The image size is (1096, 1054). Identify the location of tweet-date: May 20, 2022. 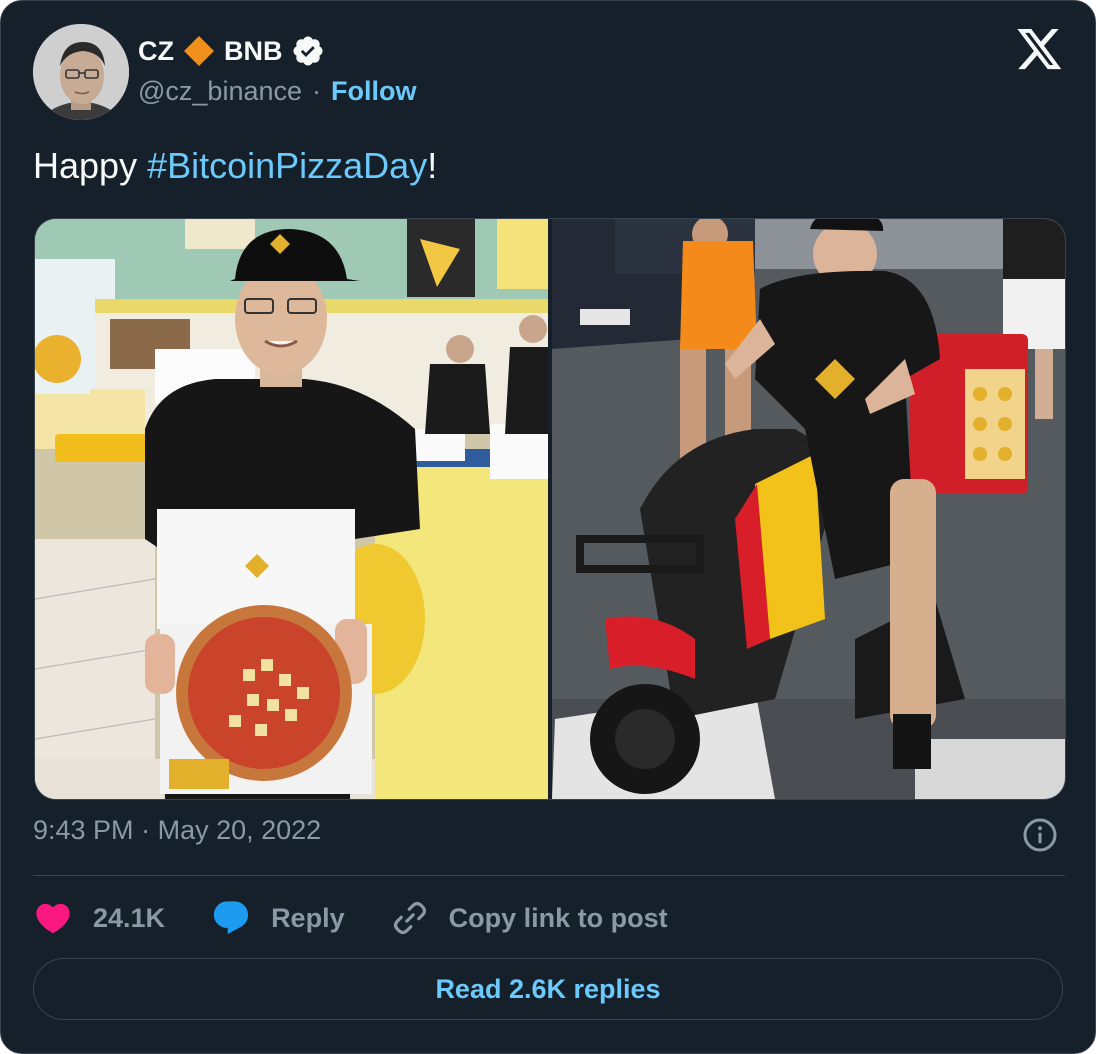
(239, 830).